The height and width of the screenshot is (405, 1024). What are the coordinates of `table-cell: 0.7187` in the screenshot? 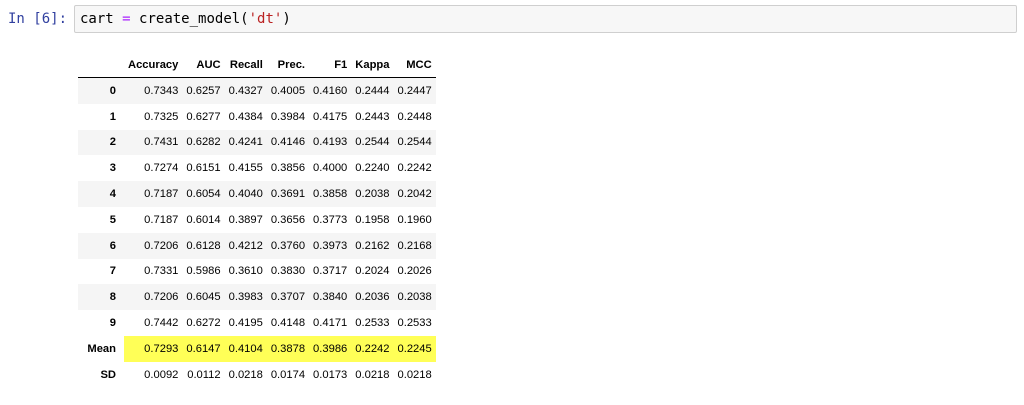 It's located at (161, 219).